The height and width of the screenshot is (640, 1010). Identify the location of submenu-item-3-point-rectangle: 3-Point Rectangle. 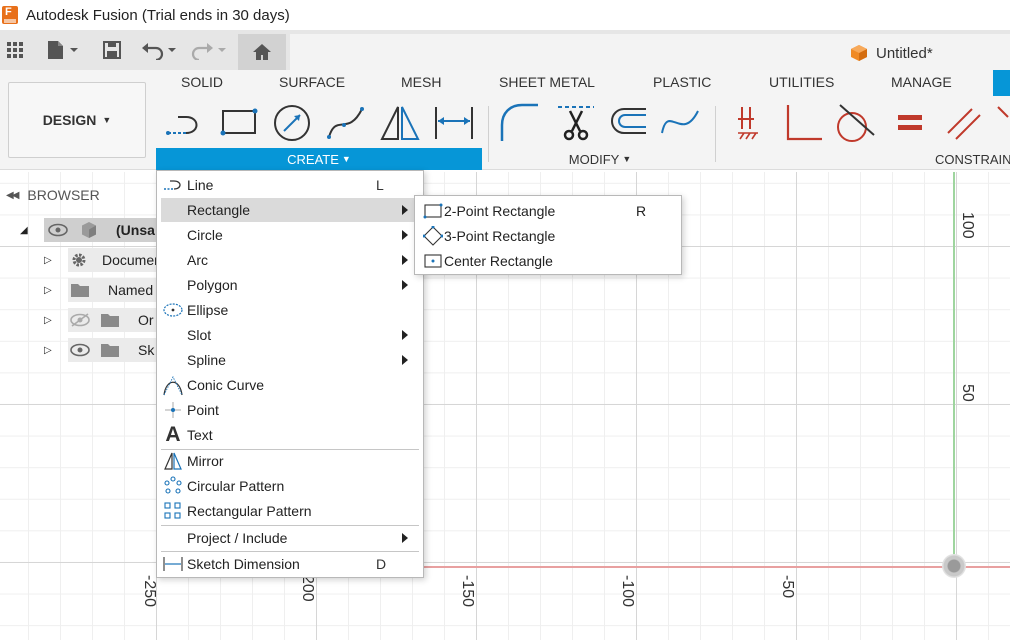
(548, 236).